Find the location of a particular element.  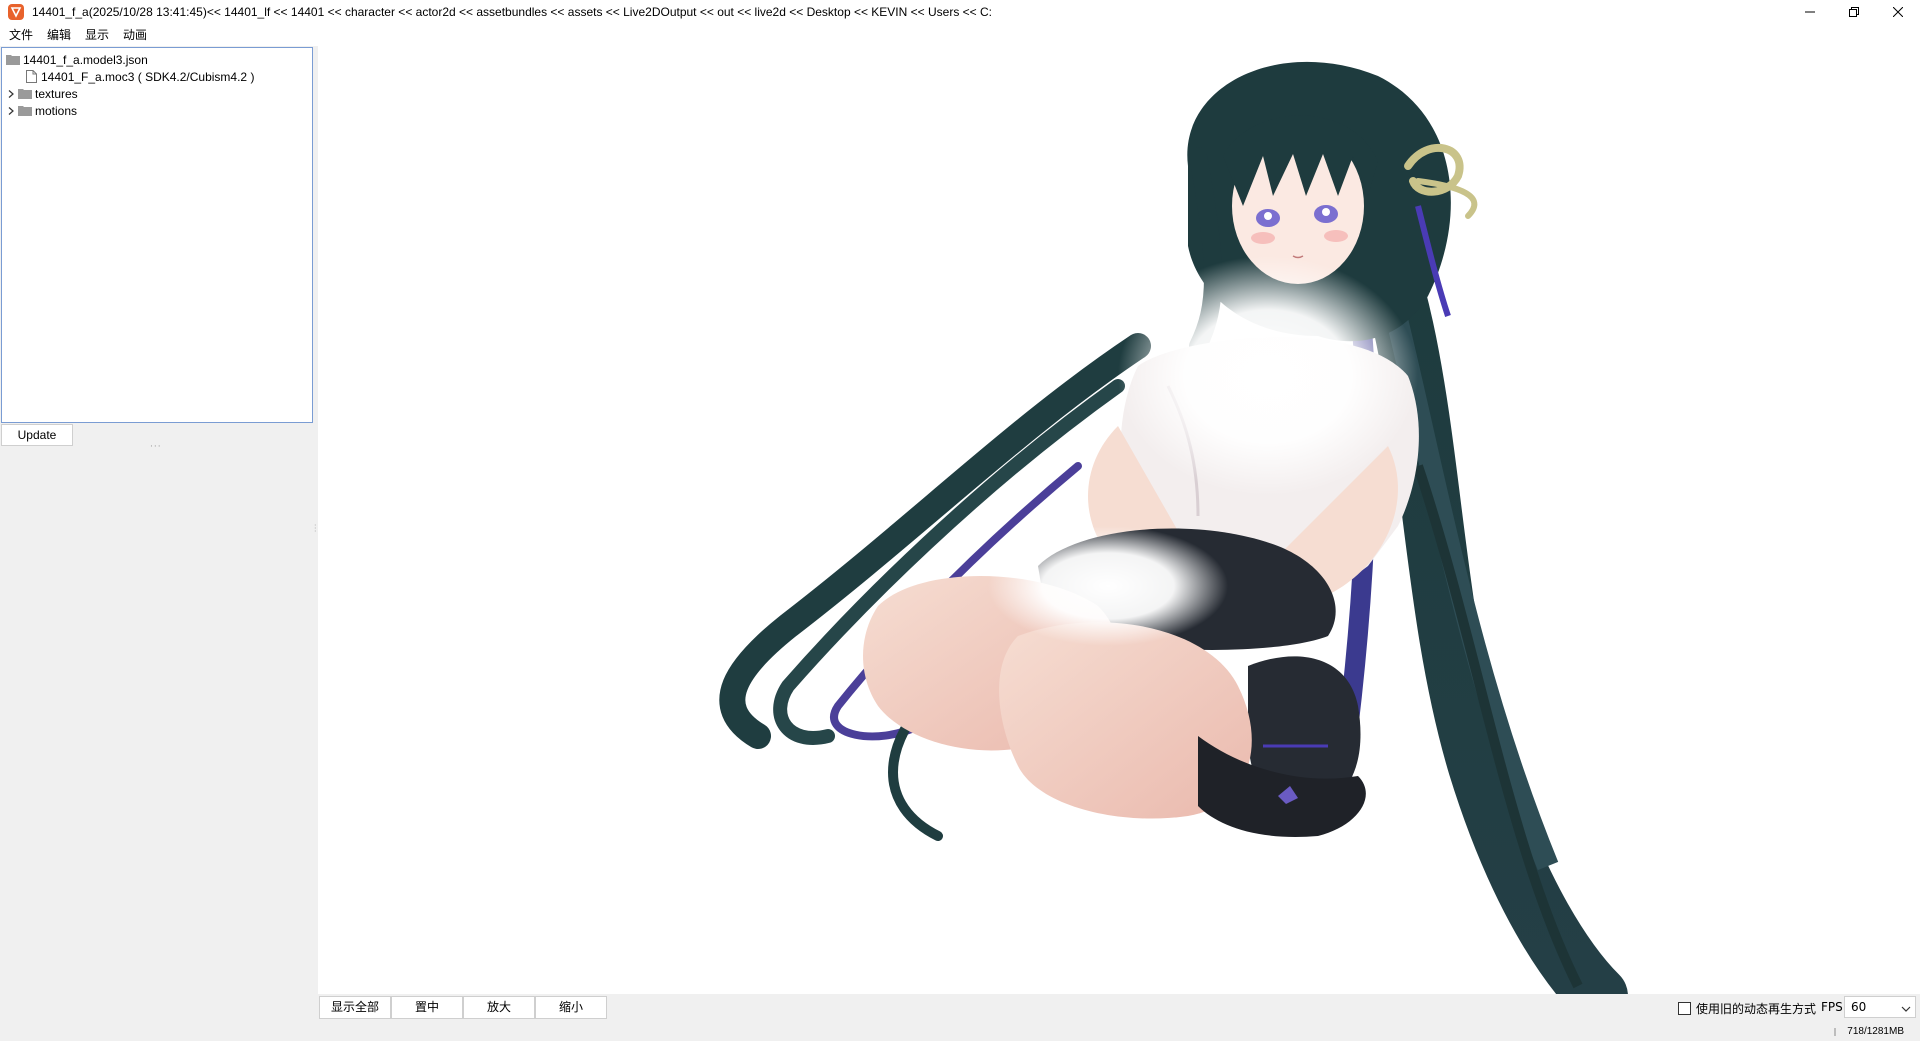

tree-item-textures: textures is located at coordinates (41, 93).